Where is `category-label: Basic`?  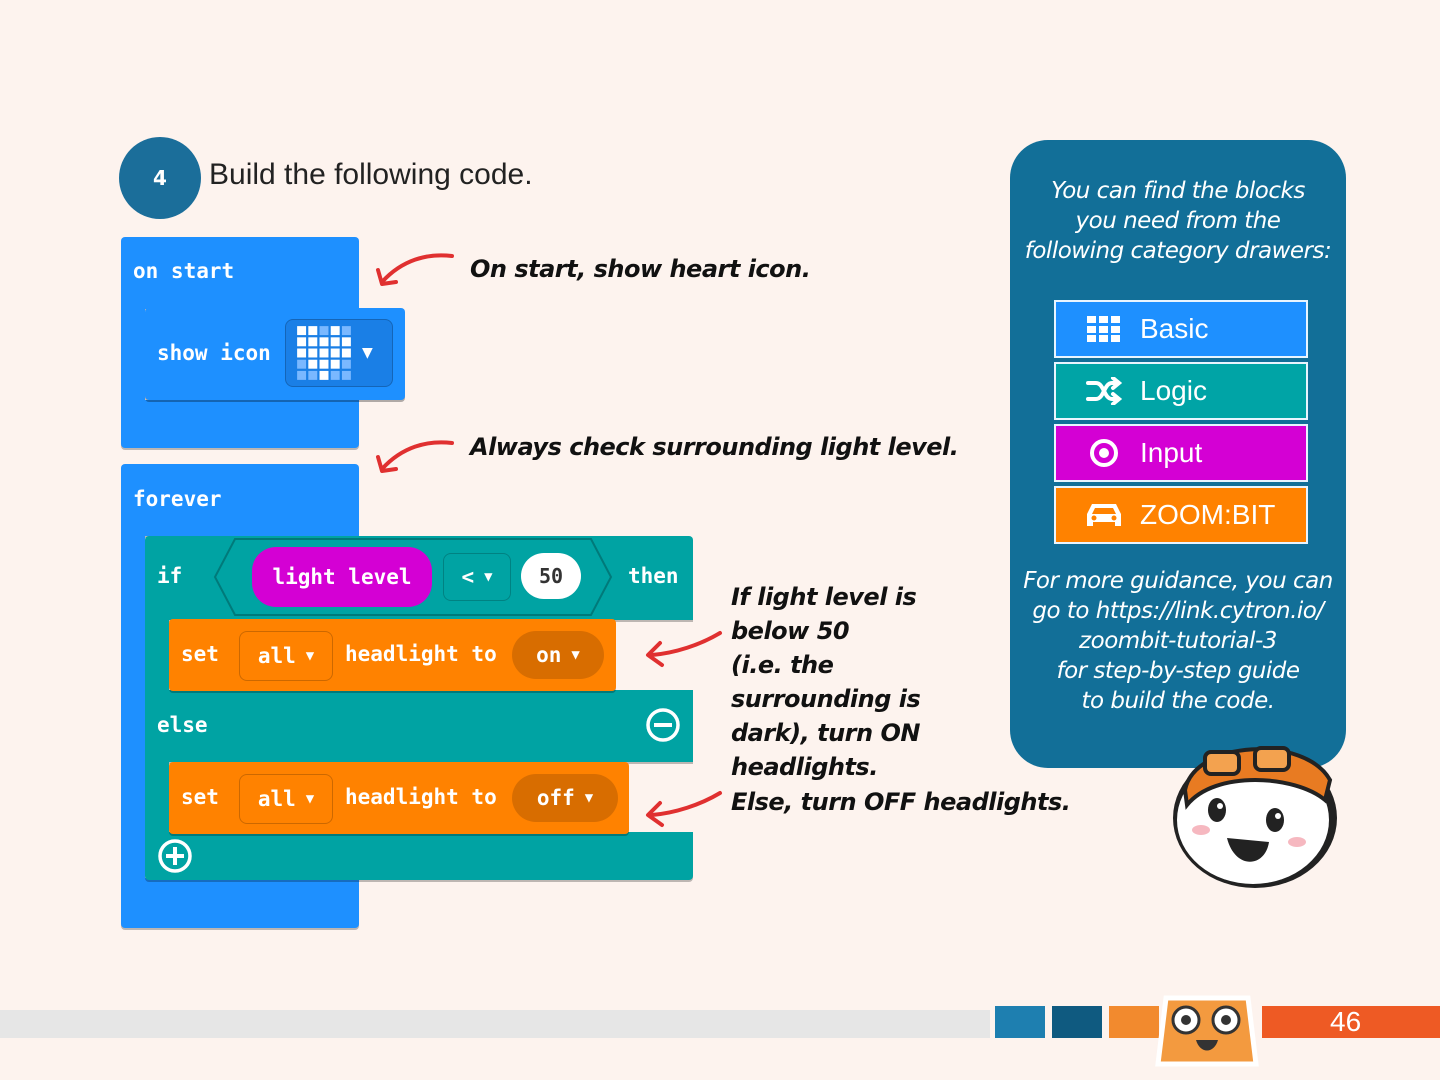
category-label: Basic is located at coordinates (1174, 328).